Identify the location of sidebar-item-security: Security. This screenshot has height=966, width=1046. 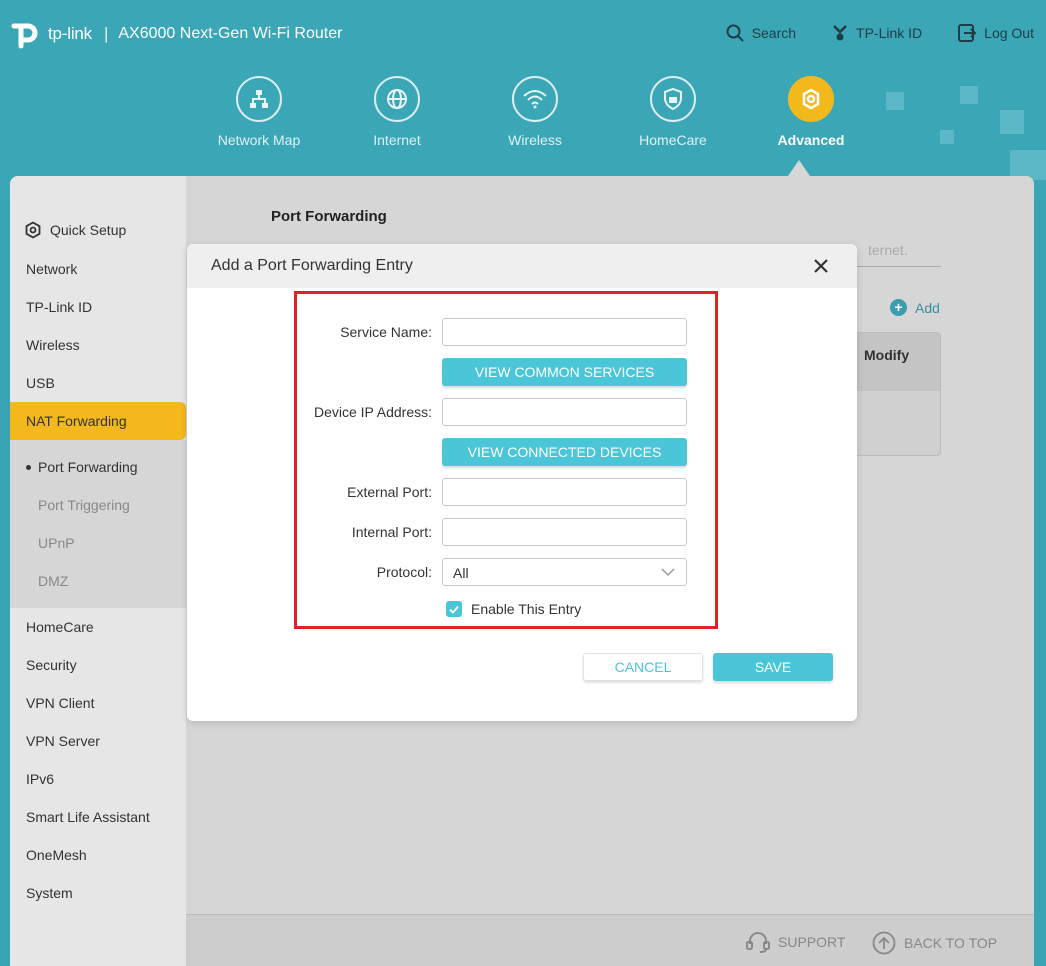
(51, 665).